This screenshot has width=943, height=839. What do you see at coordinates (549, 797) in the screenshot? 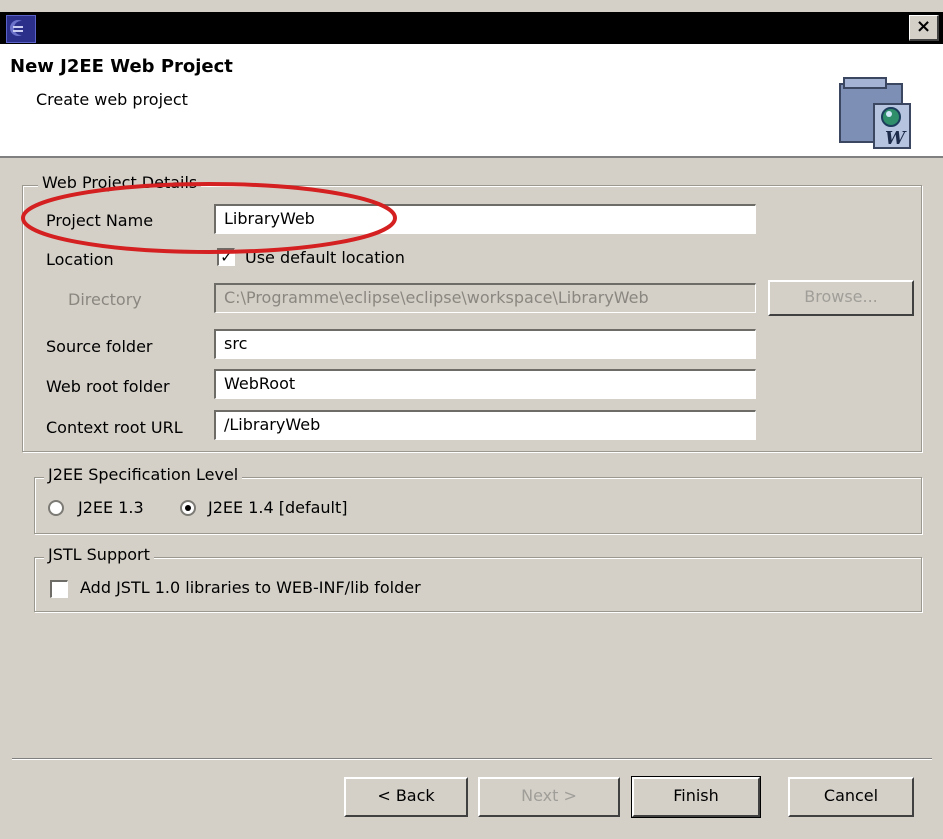
I see `next-button: Next >` at bounding box center [549, 797].